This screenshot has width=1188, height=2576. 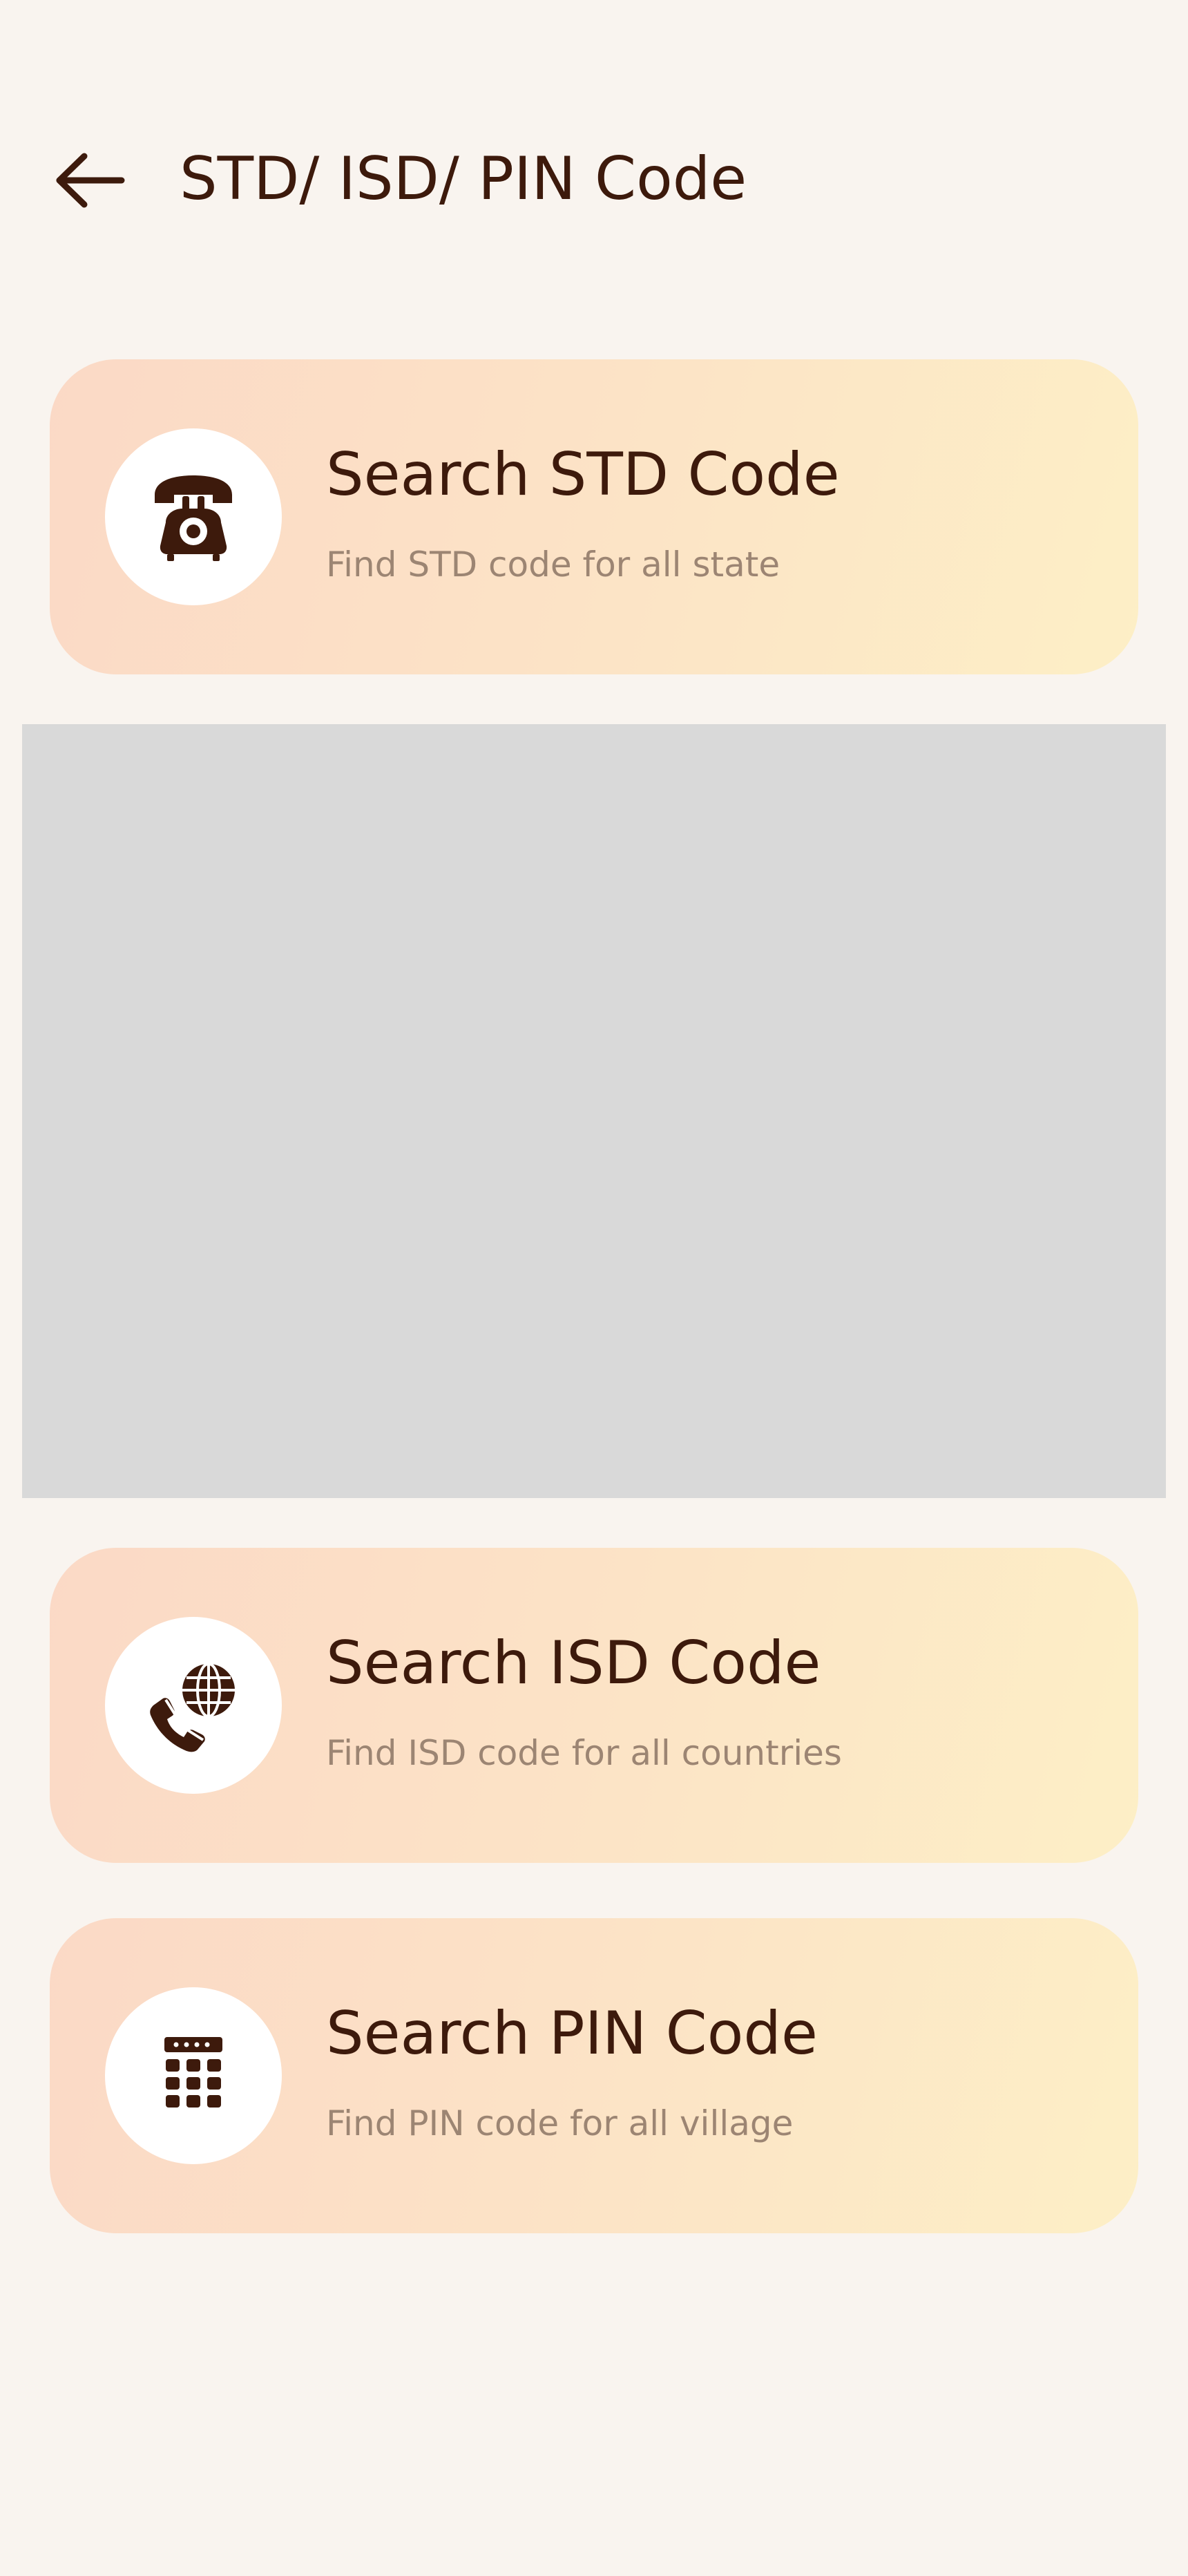 I want to click on pin-grid-icon, so click(x=193, y=2072).